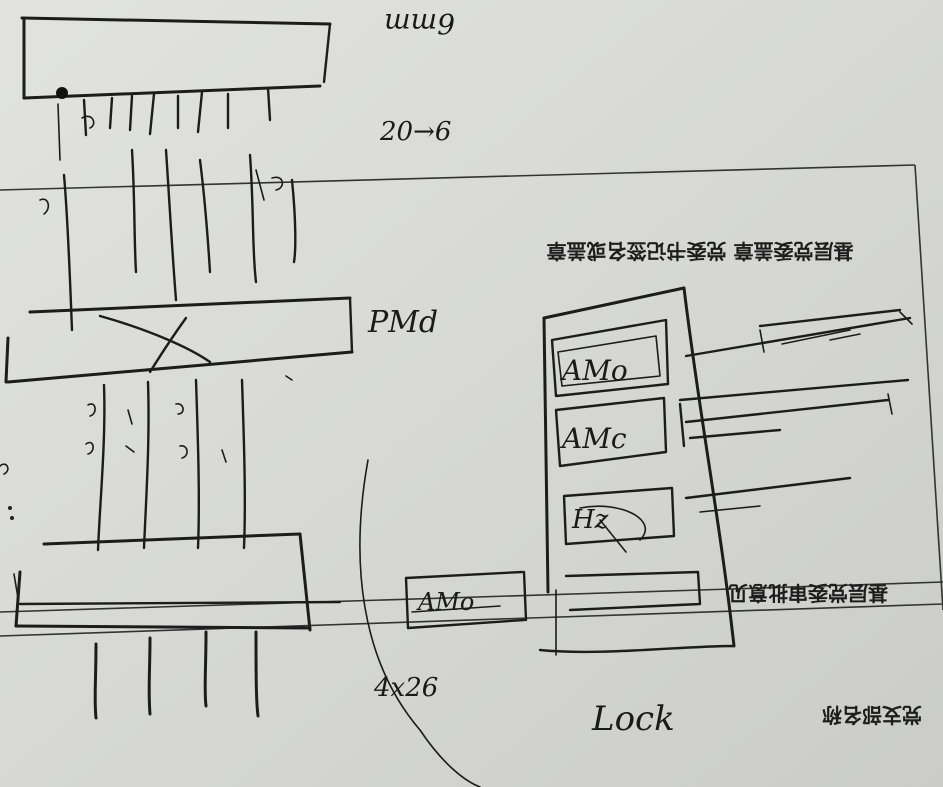  Describe the element at coordinates (593, 438) in the screenshot. I see `label-amo-2: AMc` at that location.